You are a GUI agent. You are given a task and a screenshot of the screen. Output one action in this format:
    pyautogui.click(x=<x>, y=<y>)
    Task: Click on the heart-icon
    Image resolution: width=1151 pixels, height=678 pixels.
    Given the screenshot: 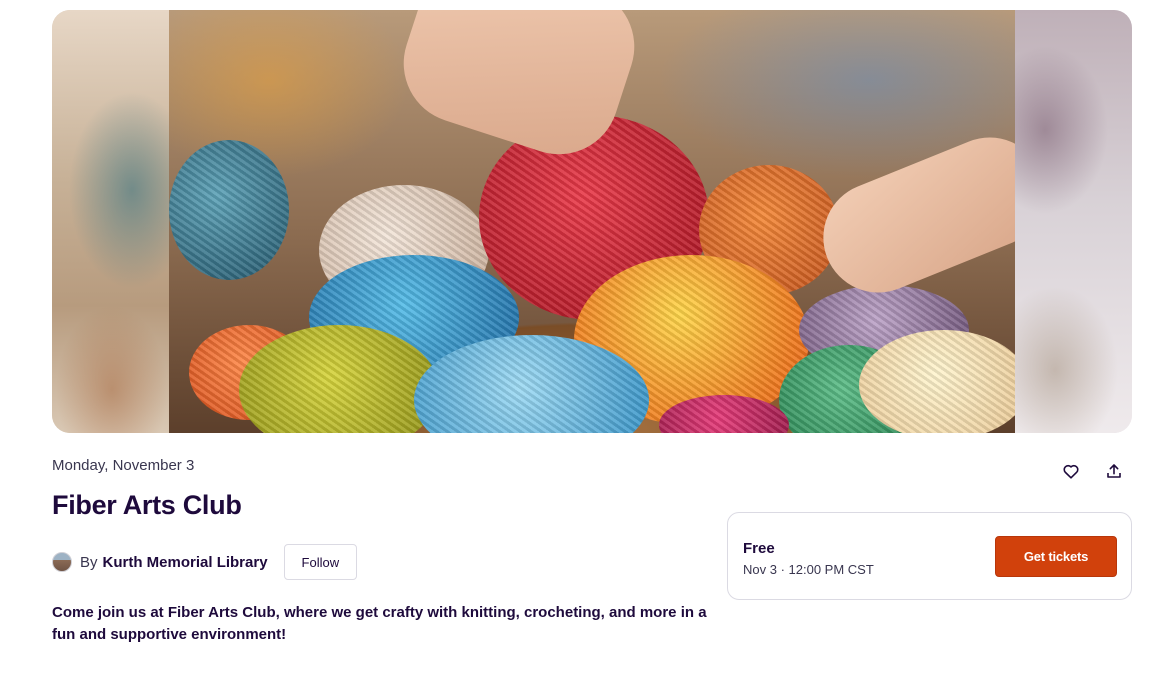 What is the action you would take?
    pyautogui.click(x=1071, y=471)
    